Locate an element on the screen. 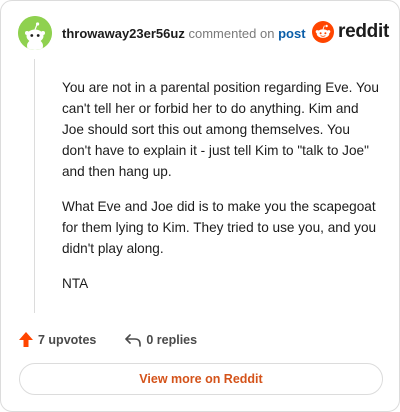  post-link: post is located at coordinates (291, 33).